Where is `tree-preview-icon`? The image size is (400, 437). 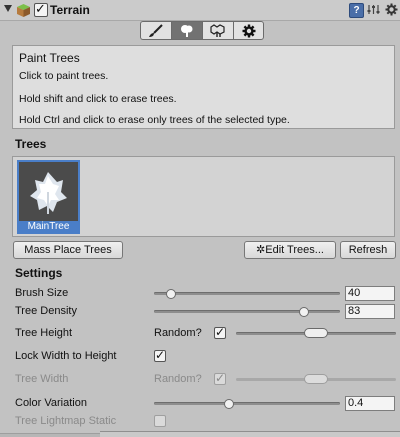
tree-preview-icon is located at coordinates (48, 193).